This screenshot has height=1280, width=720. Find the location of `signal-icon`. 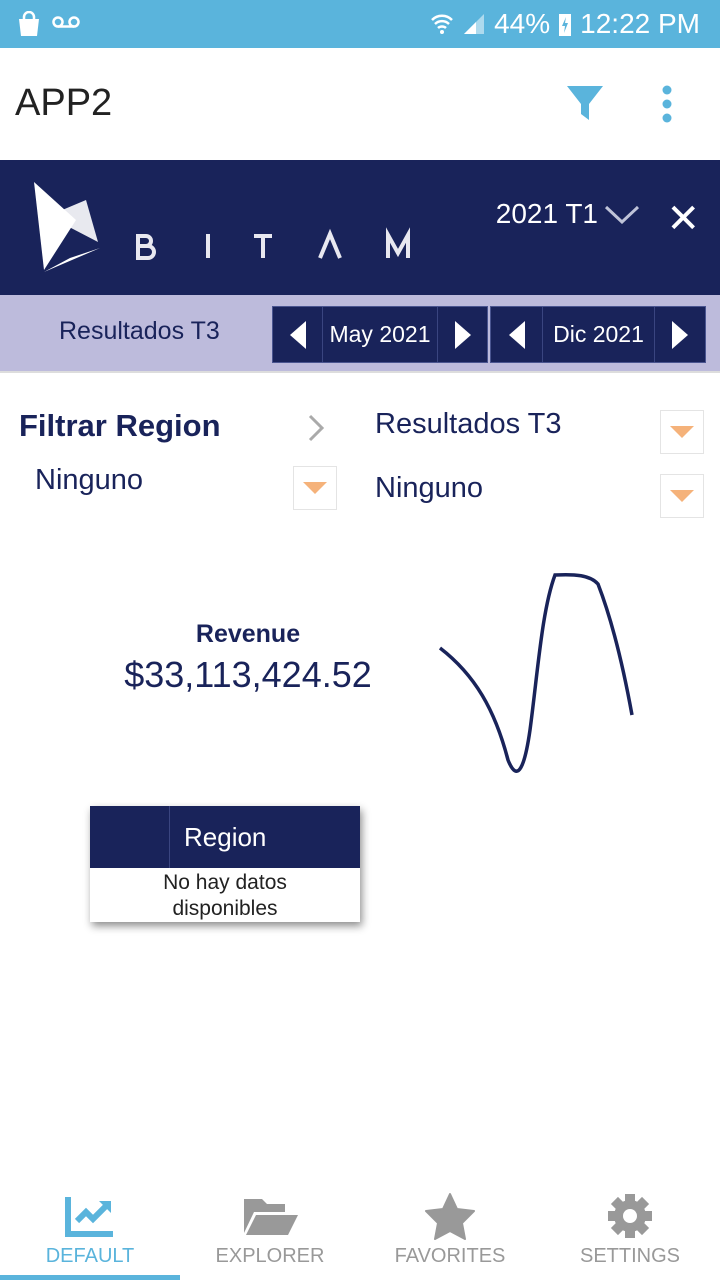

signal-icon is located at coordinates (474, 24).